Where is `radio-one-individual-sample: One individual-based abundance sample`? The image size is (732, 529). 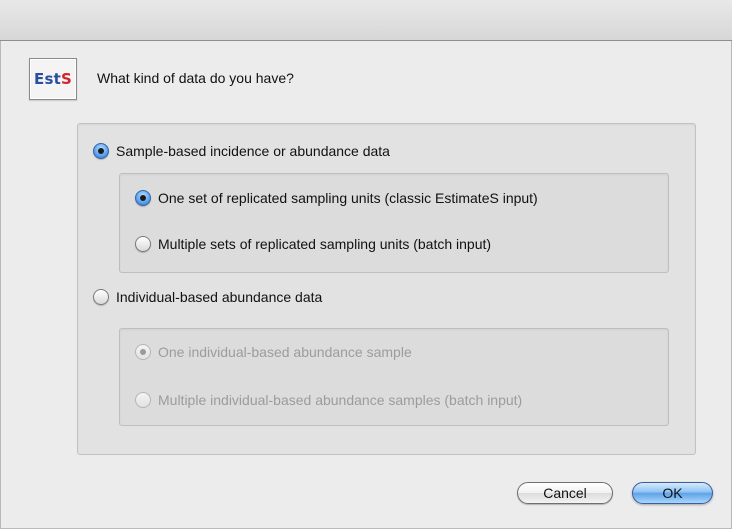
radio-one-individual-sample: One individual-based abundance sample is located at coordinates (273, 352).